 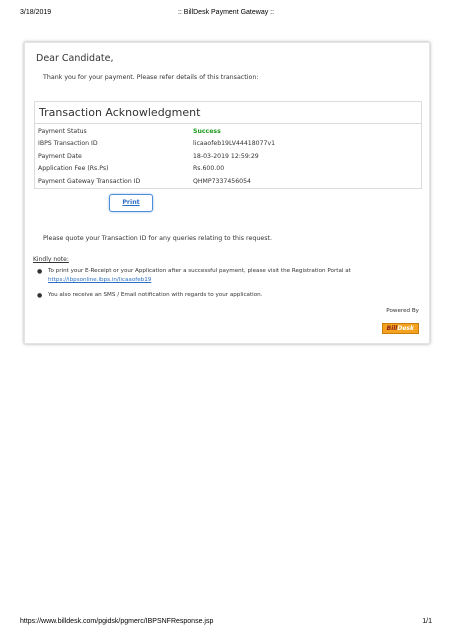 What do you see at coordinates (222, 181) in the screenshot?
I see `gateway-transaction-id-value: QHMP7337456054` at bounding box center [222, 181].